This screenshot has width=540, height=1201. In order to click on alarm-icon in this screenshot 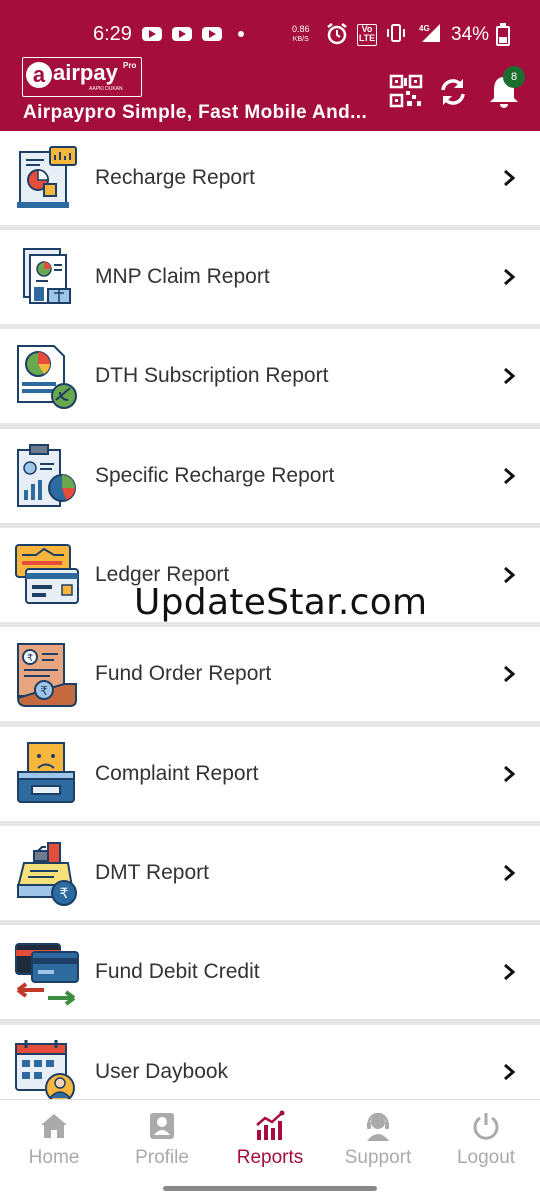, I will do `click(337, 34)`.